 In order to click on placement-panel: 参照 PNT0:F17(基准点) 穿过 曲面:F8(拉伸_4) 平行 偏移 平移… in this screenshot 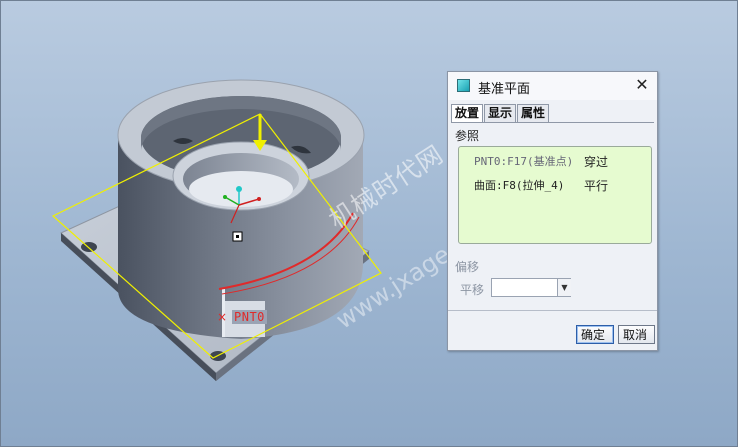, I will do `click(552, 215)`.